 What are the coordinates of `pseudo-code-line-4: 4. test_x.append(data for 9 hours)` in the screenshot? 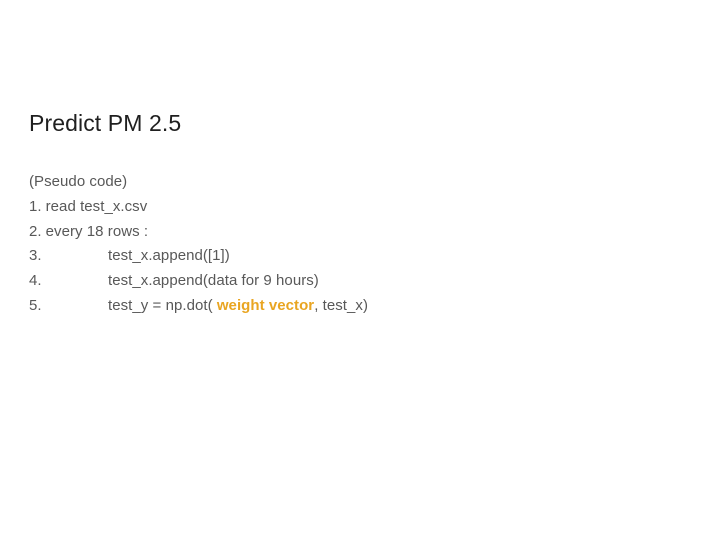 It's located at (359, 281).